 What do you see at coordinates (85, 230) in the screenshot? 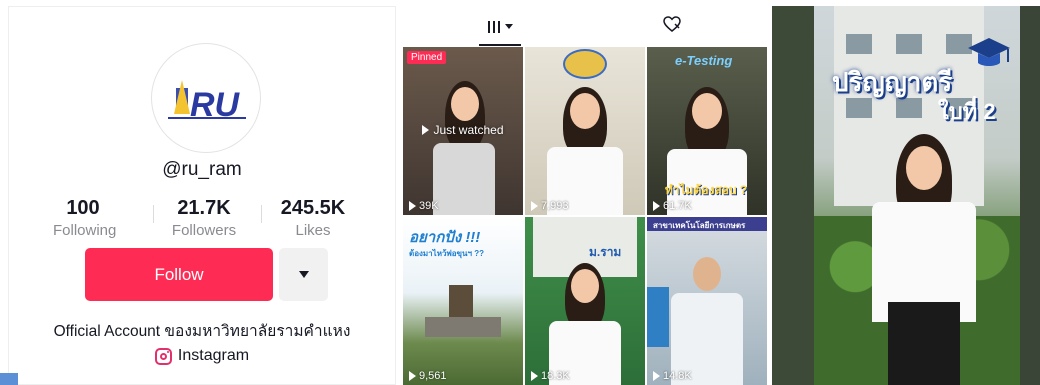
I see `stat-following-label: Following` at bounding box center [85, 230].